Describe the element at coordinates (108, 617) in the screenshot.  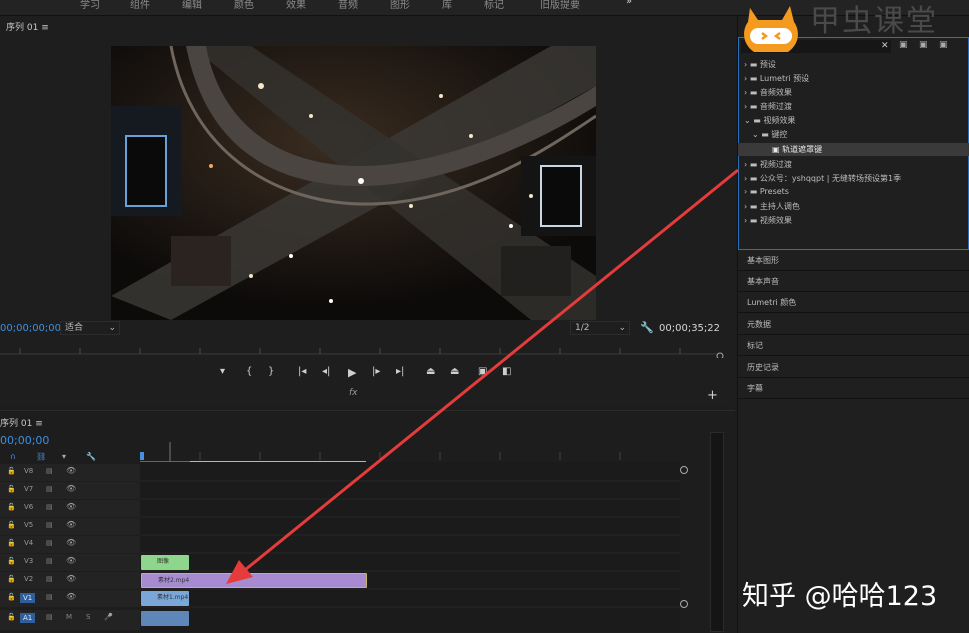
I see `microphone-icon: 🎤` at that location.